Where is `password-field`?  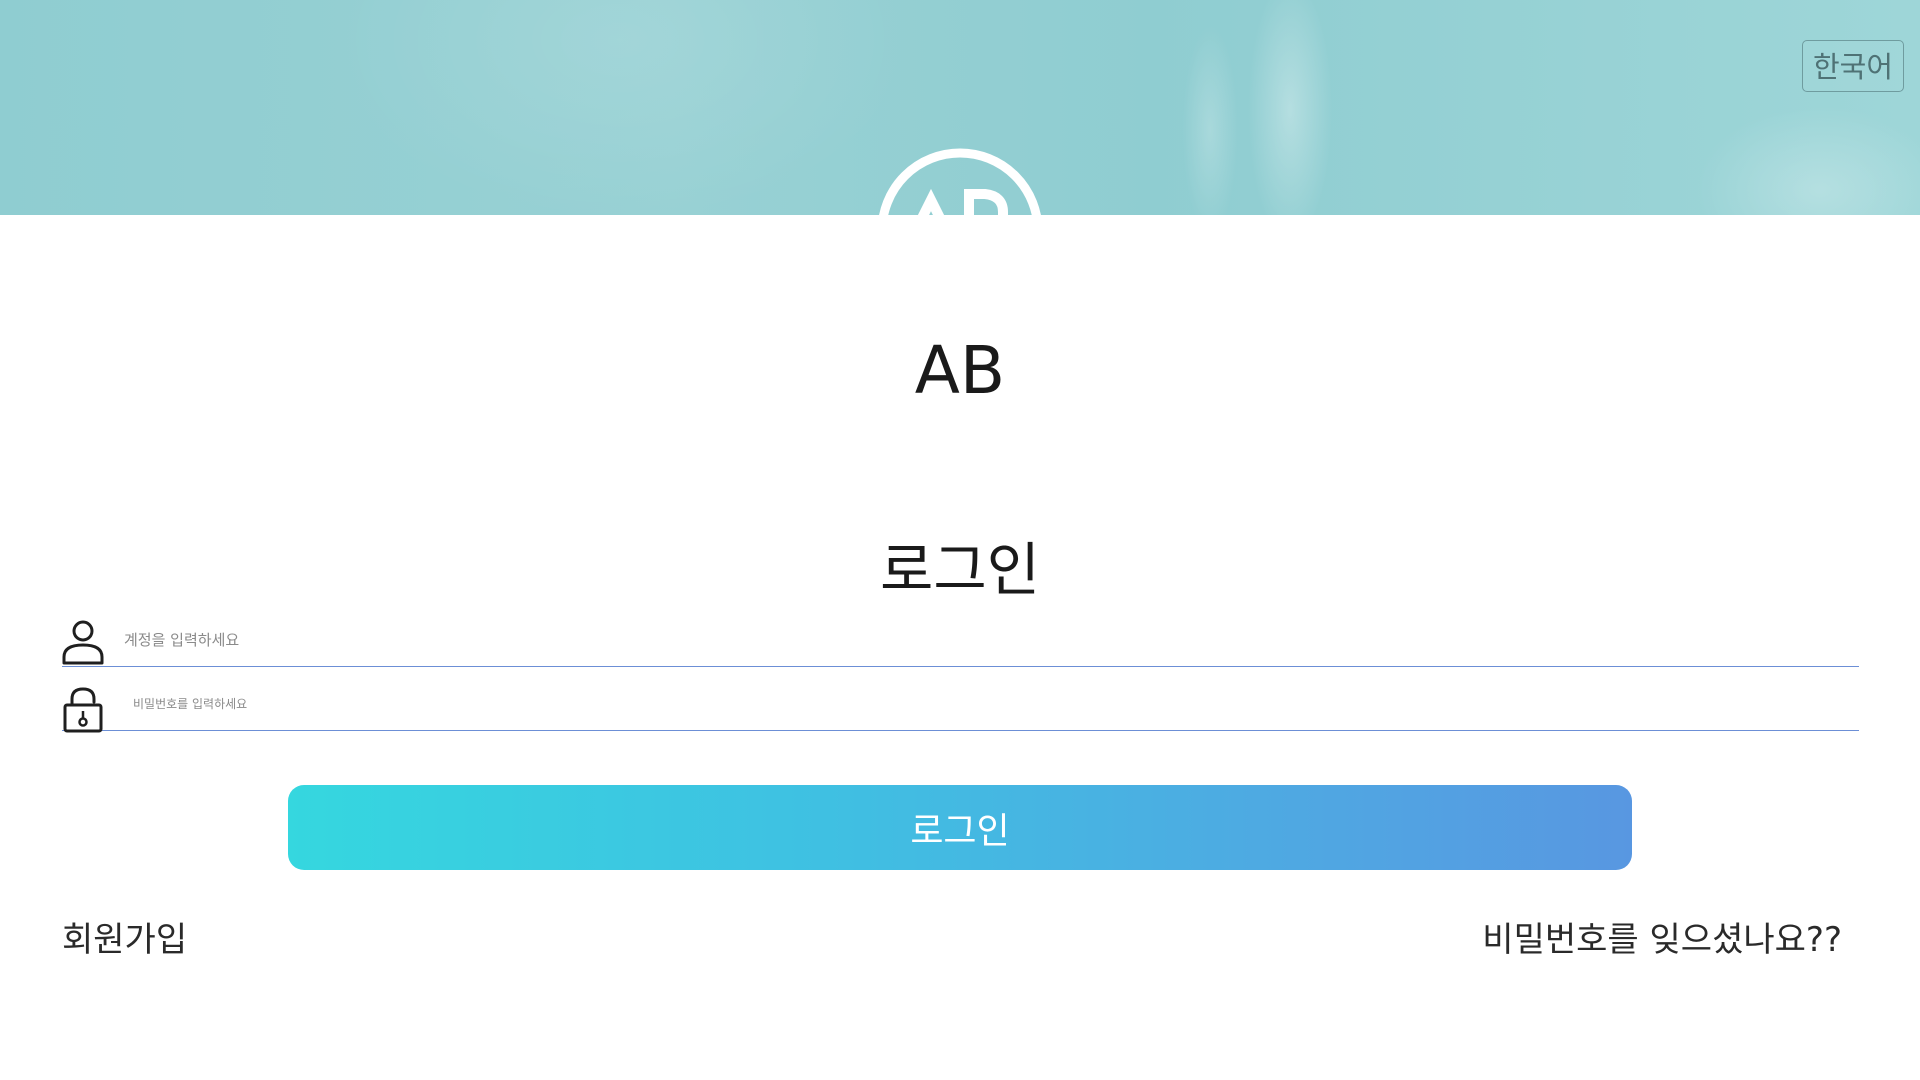
password-field is located at coordinates (960, 703).